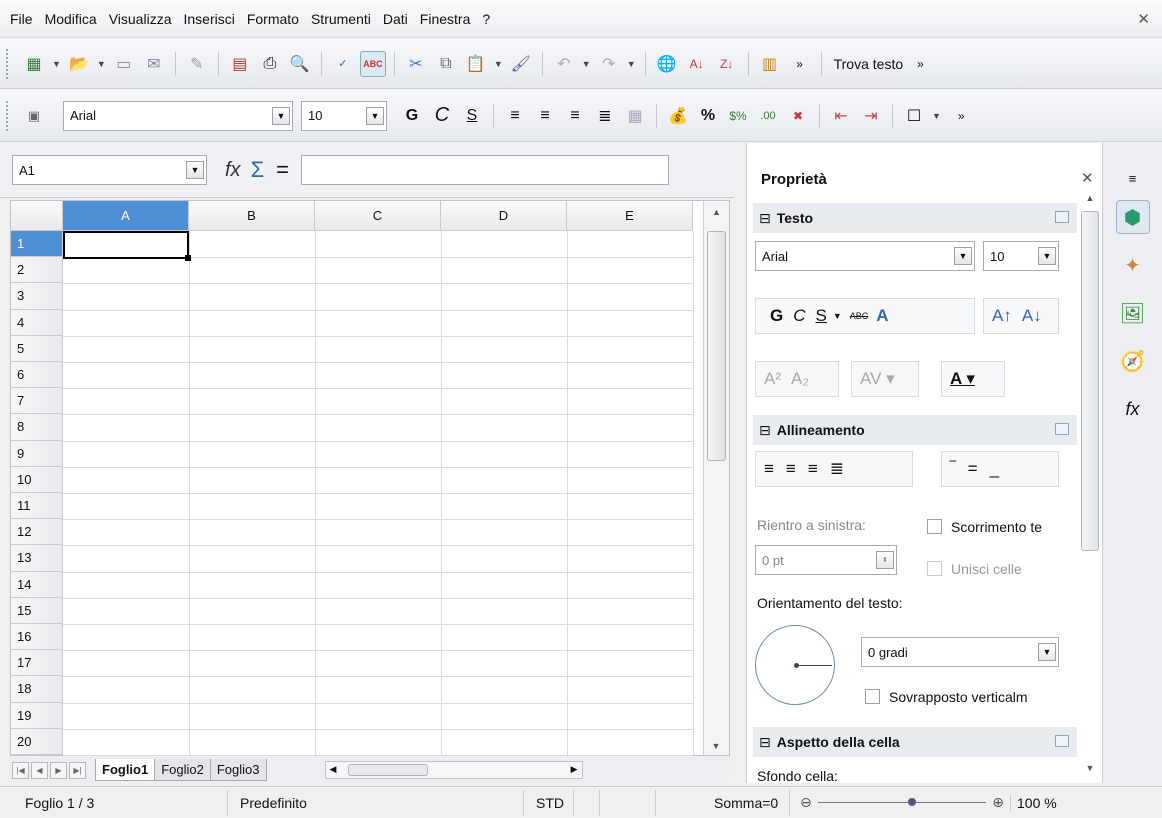  Describe the element at coordinates (776, 316) in the screenshot. I see `sidebar-bold-button: G` at that location.